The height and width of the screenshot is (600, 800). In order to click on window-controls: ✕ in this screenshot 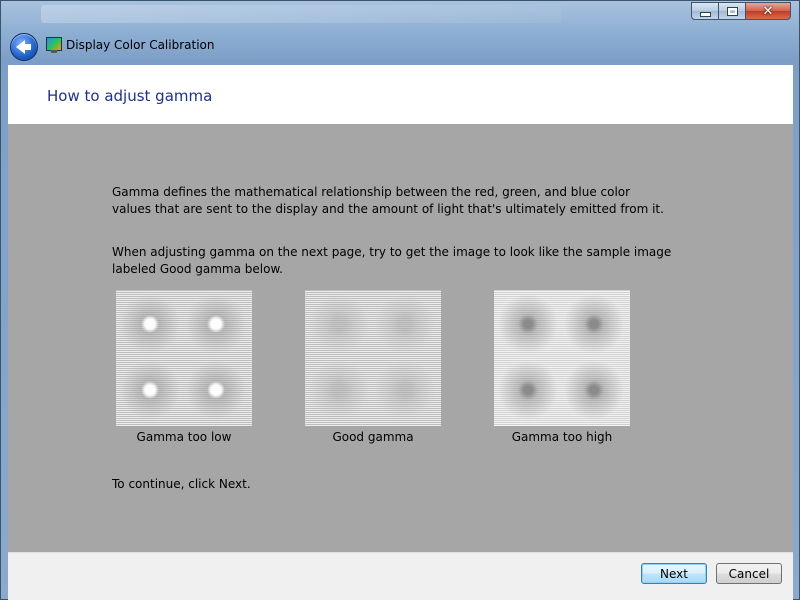, I will do `click(741, 11)`.